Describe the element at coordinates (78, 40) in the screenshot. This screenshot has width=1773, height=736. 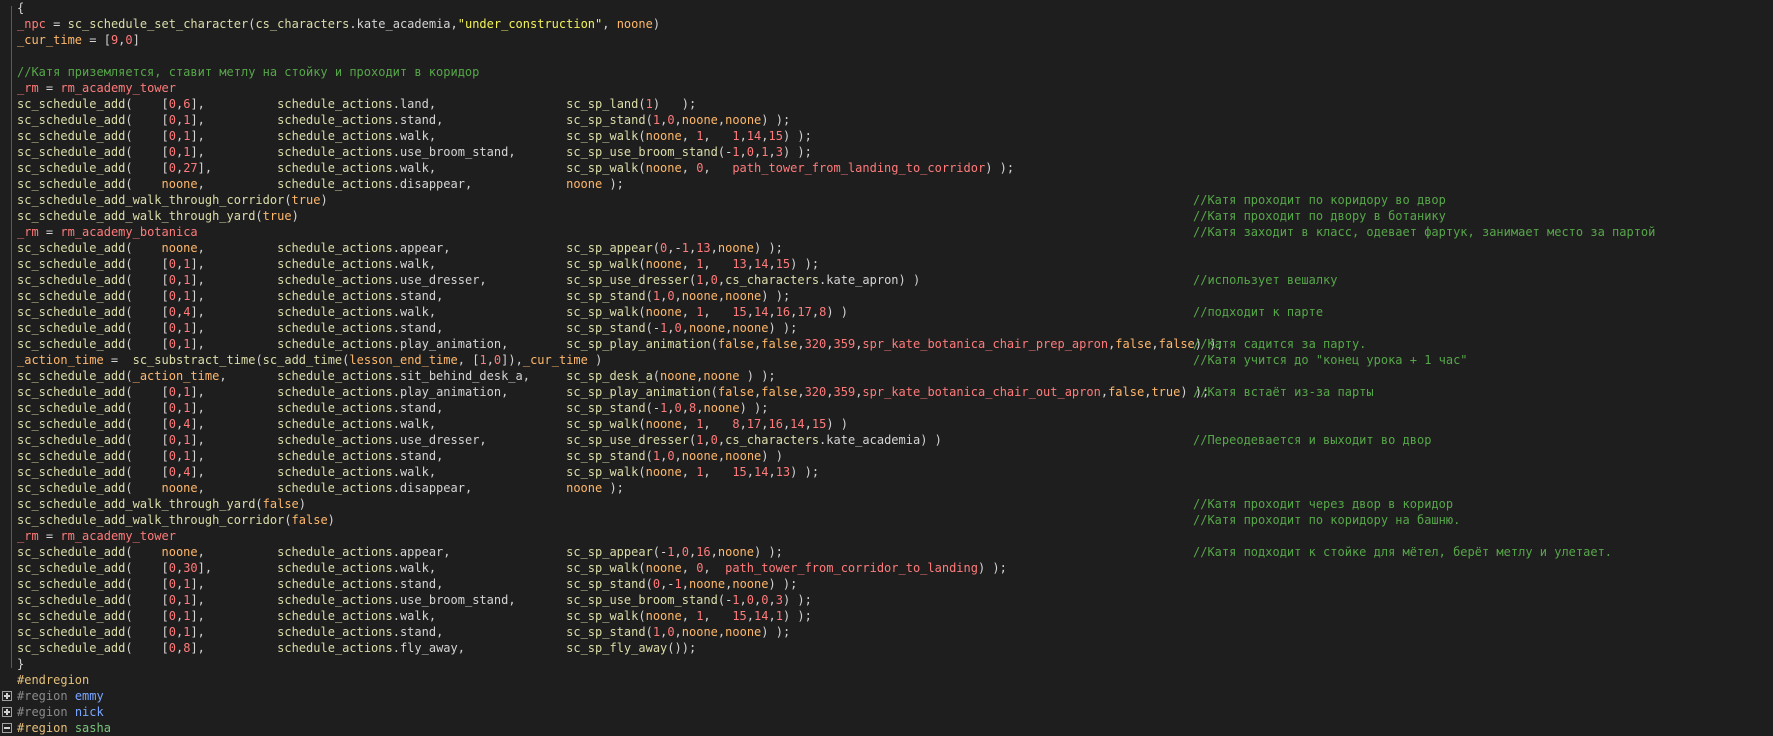
I see `code-line: _cur_time = [9,0]` at that location.